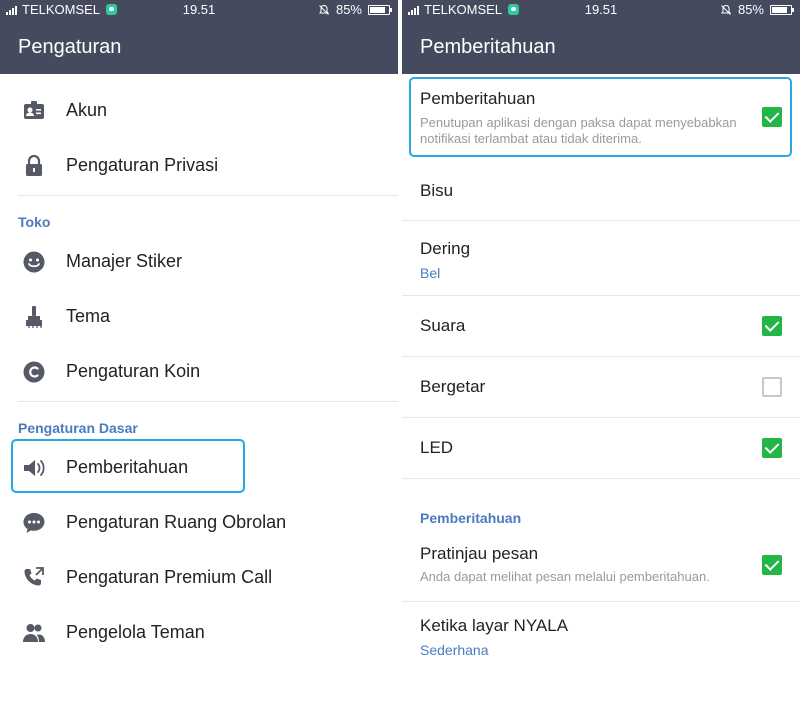 The image size is (800, 707). What do you see at coordinates (34, 522) in the screenshot?
I see `chat-bubble-icon` at bounding box center [34, 522].